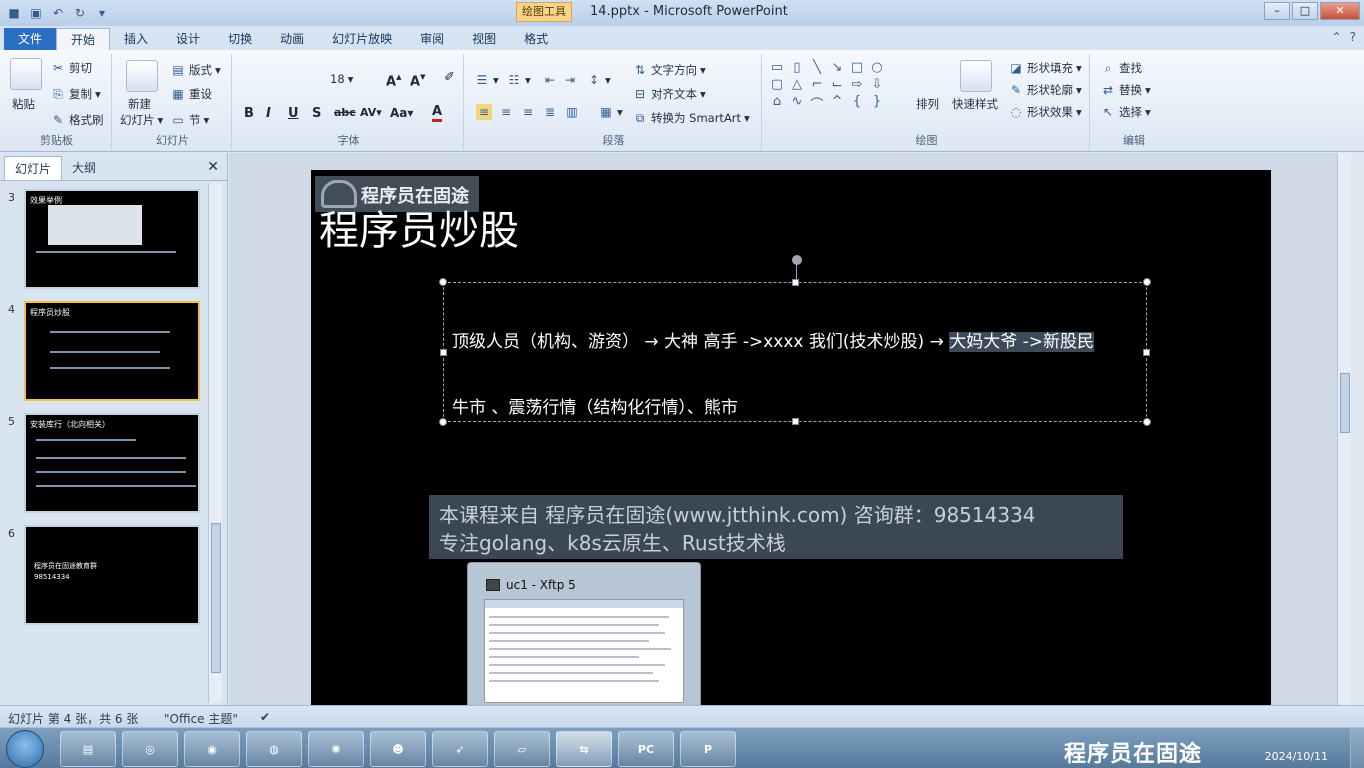  What do you see at coordinates (240, 39) in the screenshot?
I see `tab-transitions: 切换` at bounding box center [240, 39].